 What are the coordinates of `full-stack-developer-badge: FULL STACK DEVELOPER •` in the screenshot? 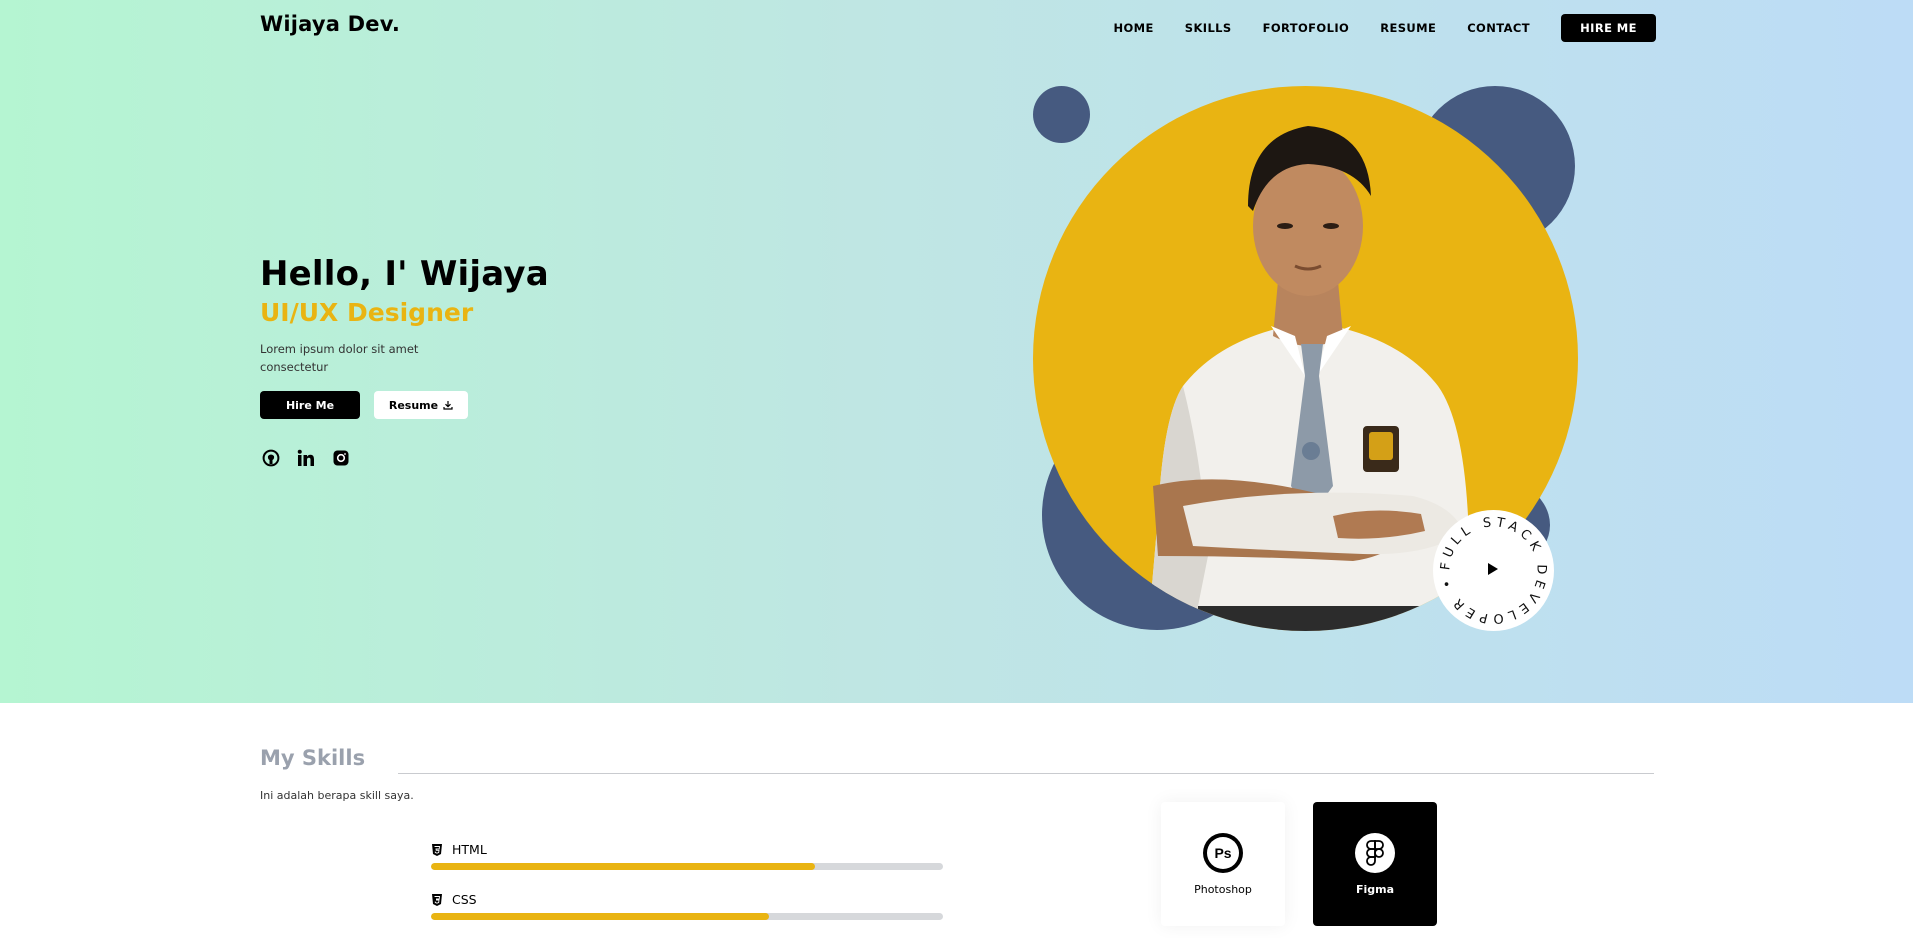 It's located at (1493, 570).